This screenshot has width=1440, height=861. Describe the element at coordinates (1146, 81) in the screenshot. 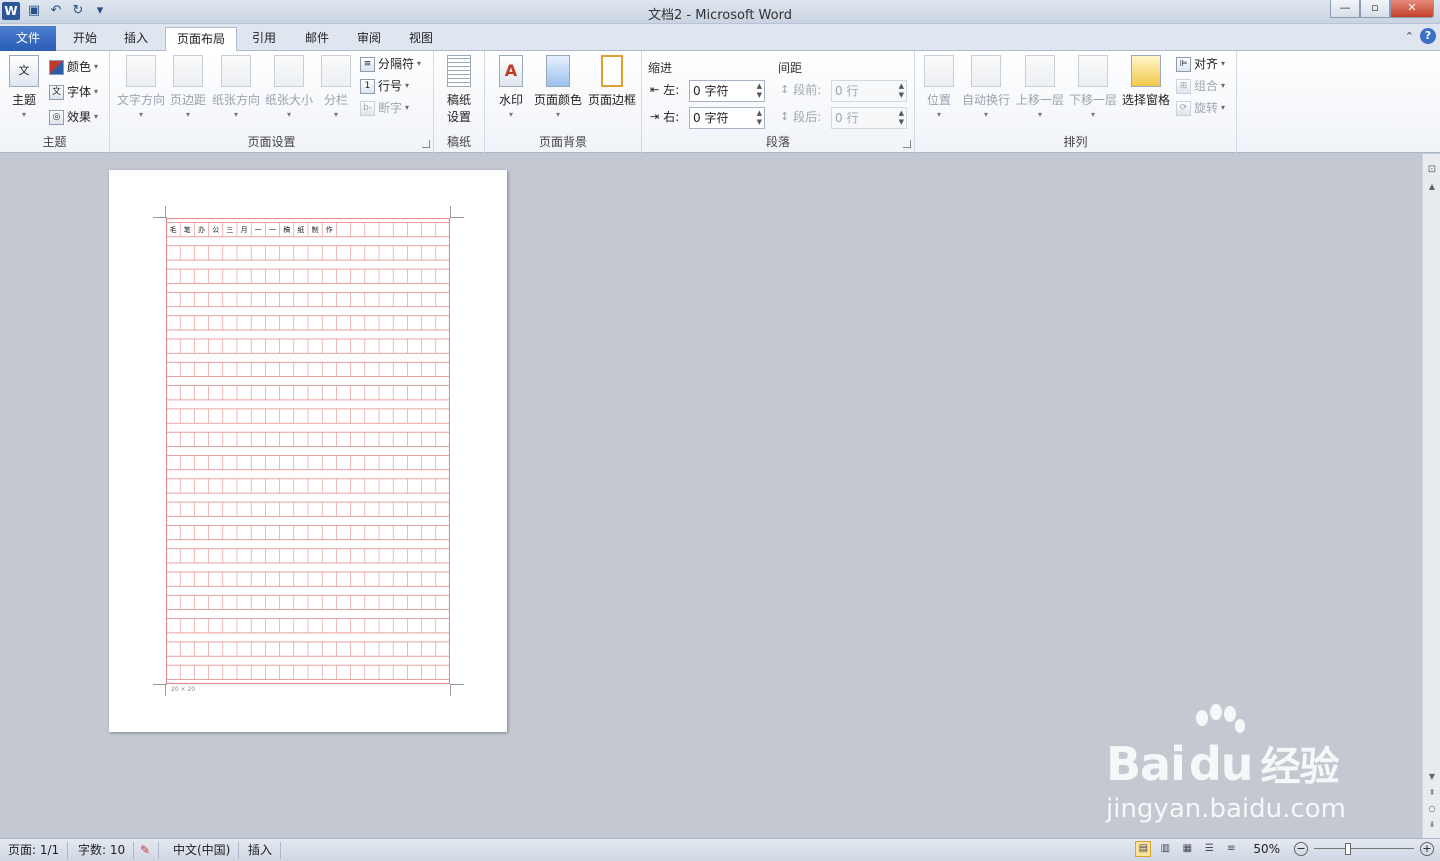

I see `selection-pane-button: 选择窗格` at that location.